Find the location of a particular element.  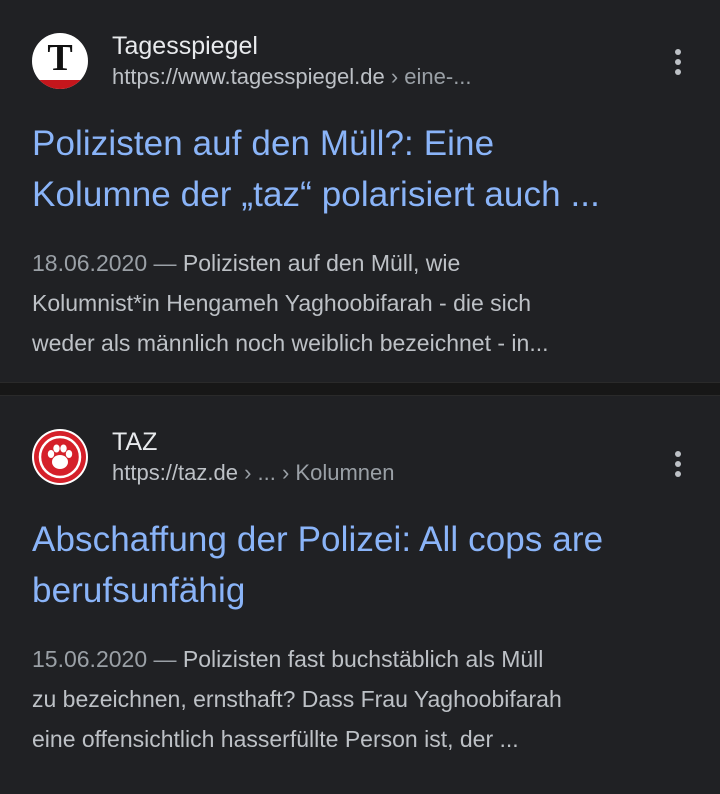

tagesspiegel-logo-letter: T is located at coordinates (60, 58).